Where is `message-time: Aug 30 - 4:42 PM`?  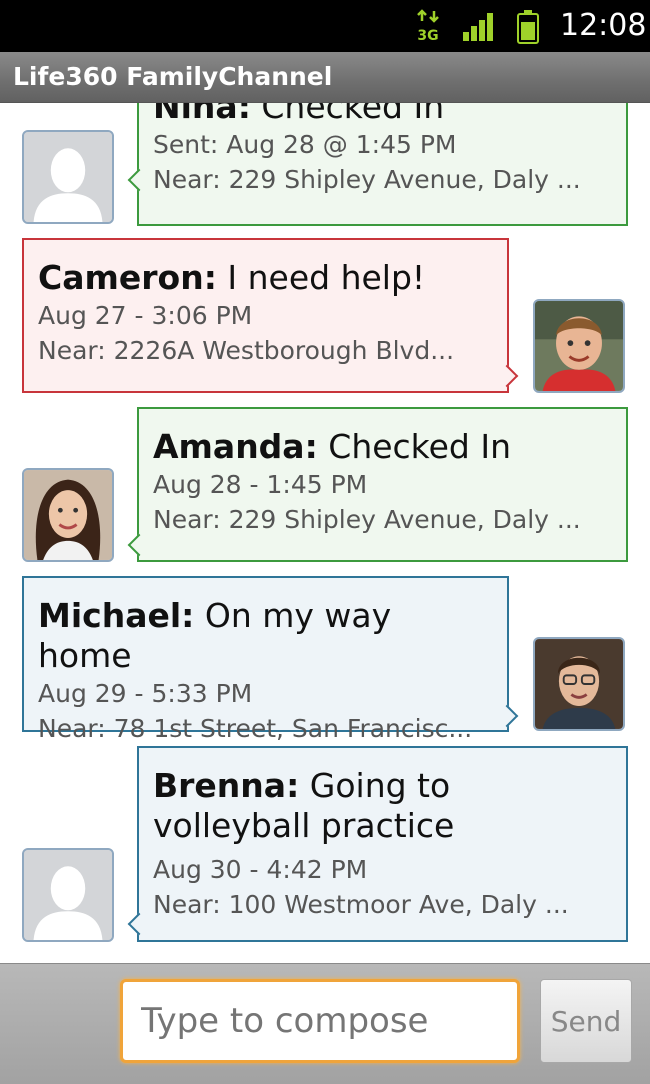 message-time: Aug 30 - 4:42 PM is located at coordinates (260, 869).